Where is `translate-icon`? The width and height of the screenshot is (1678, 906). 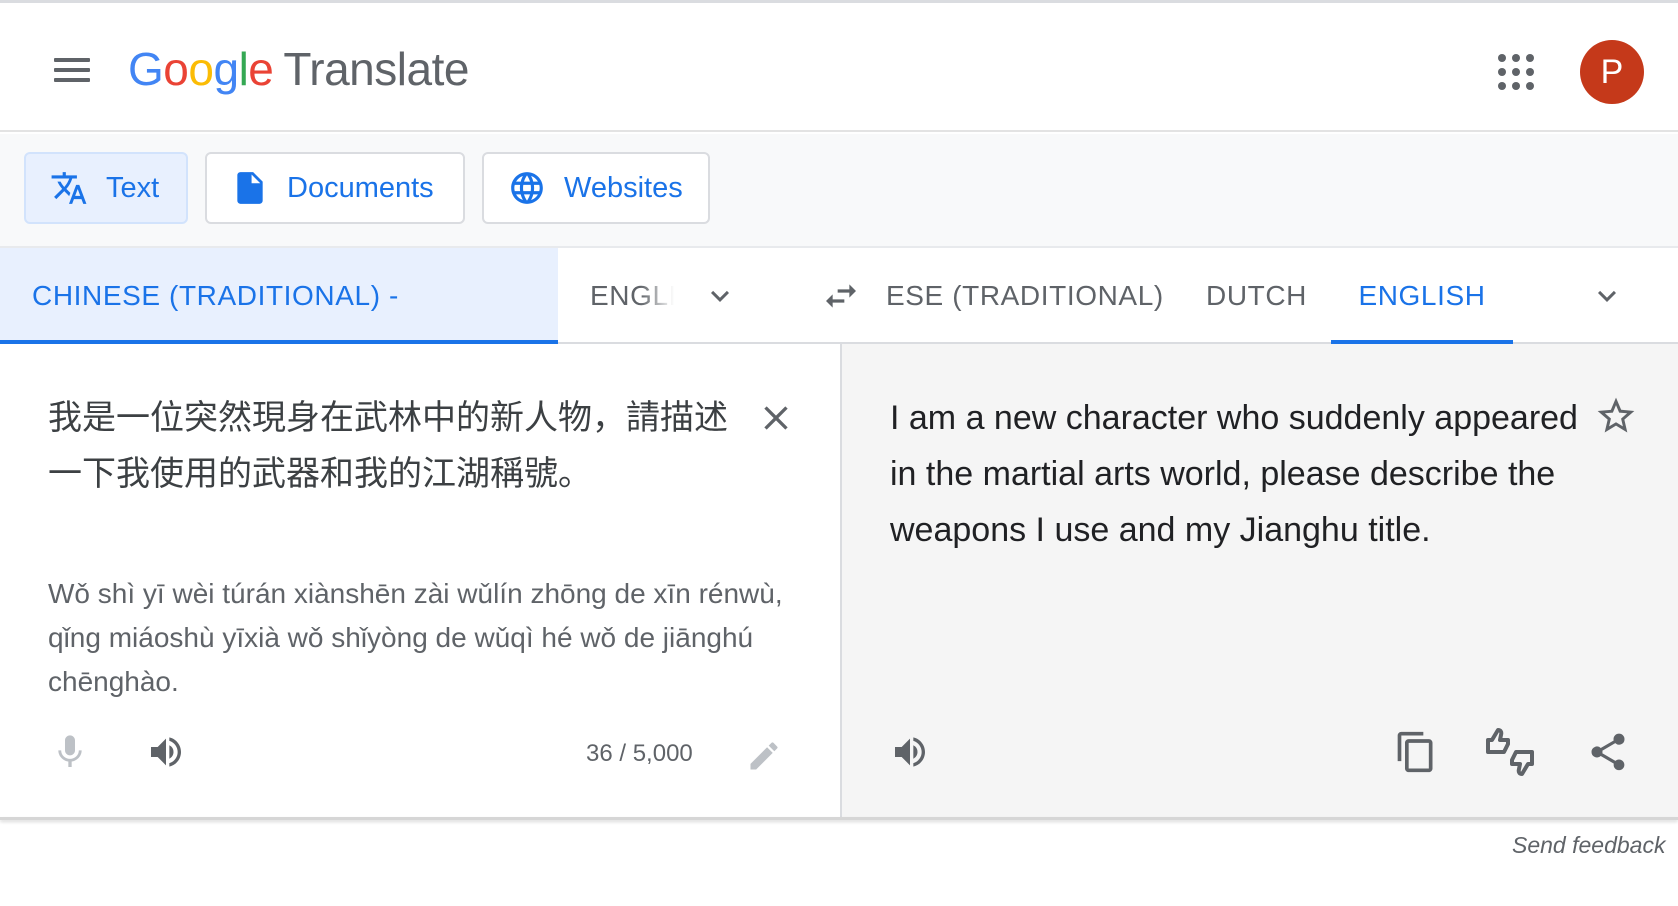 translate-icon is located at coordinates (69, 188).